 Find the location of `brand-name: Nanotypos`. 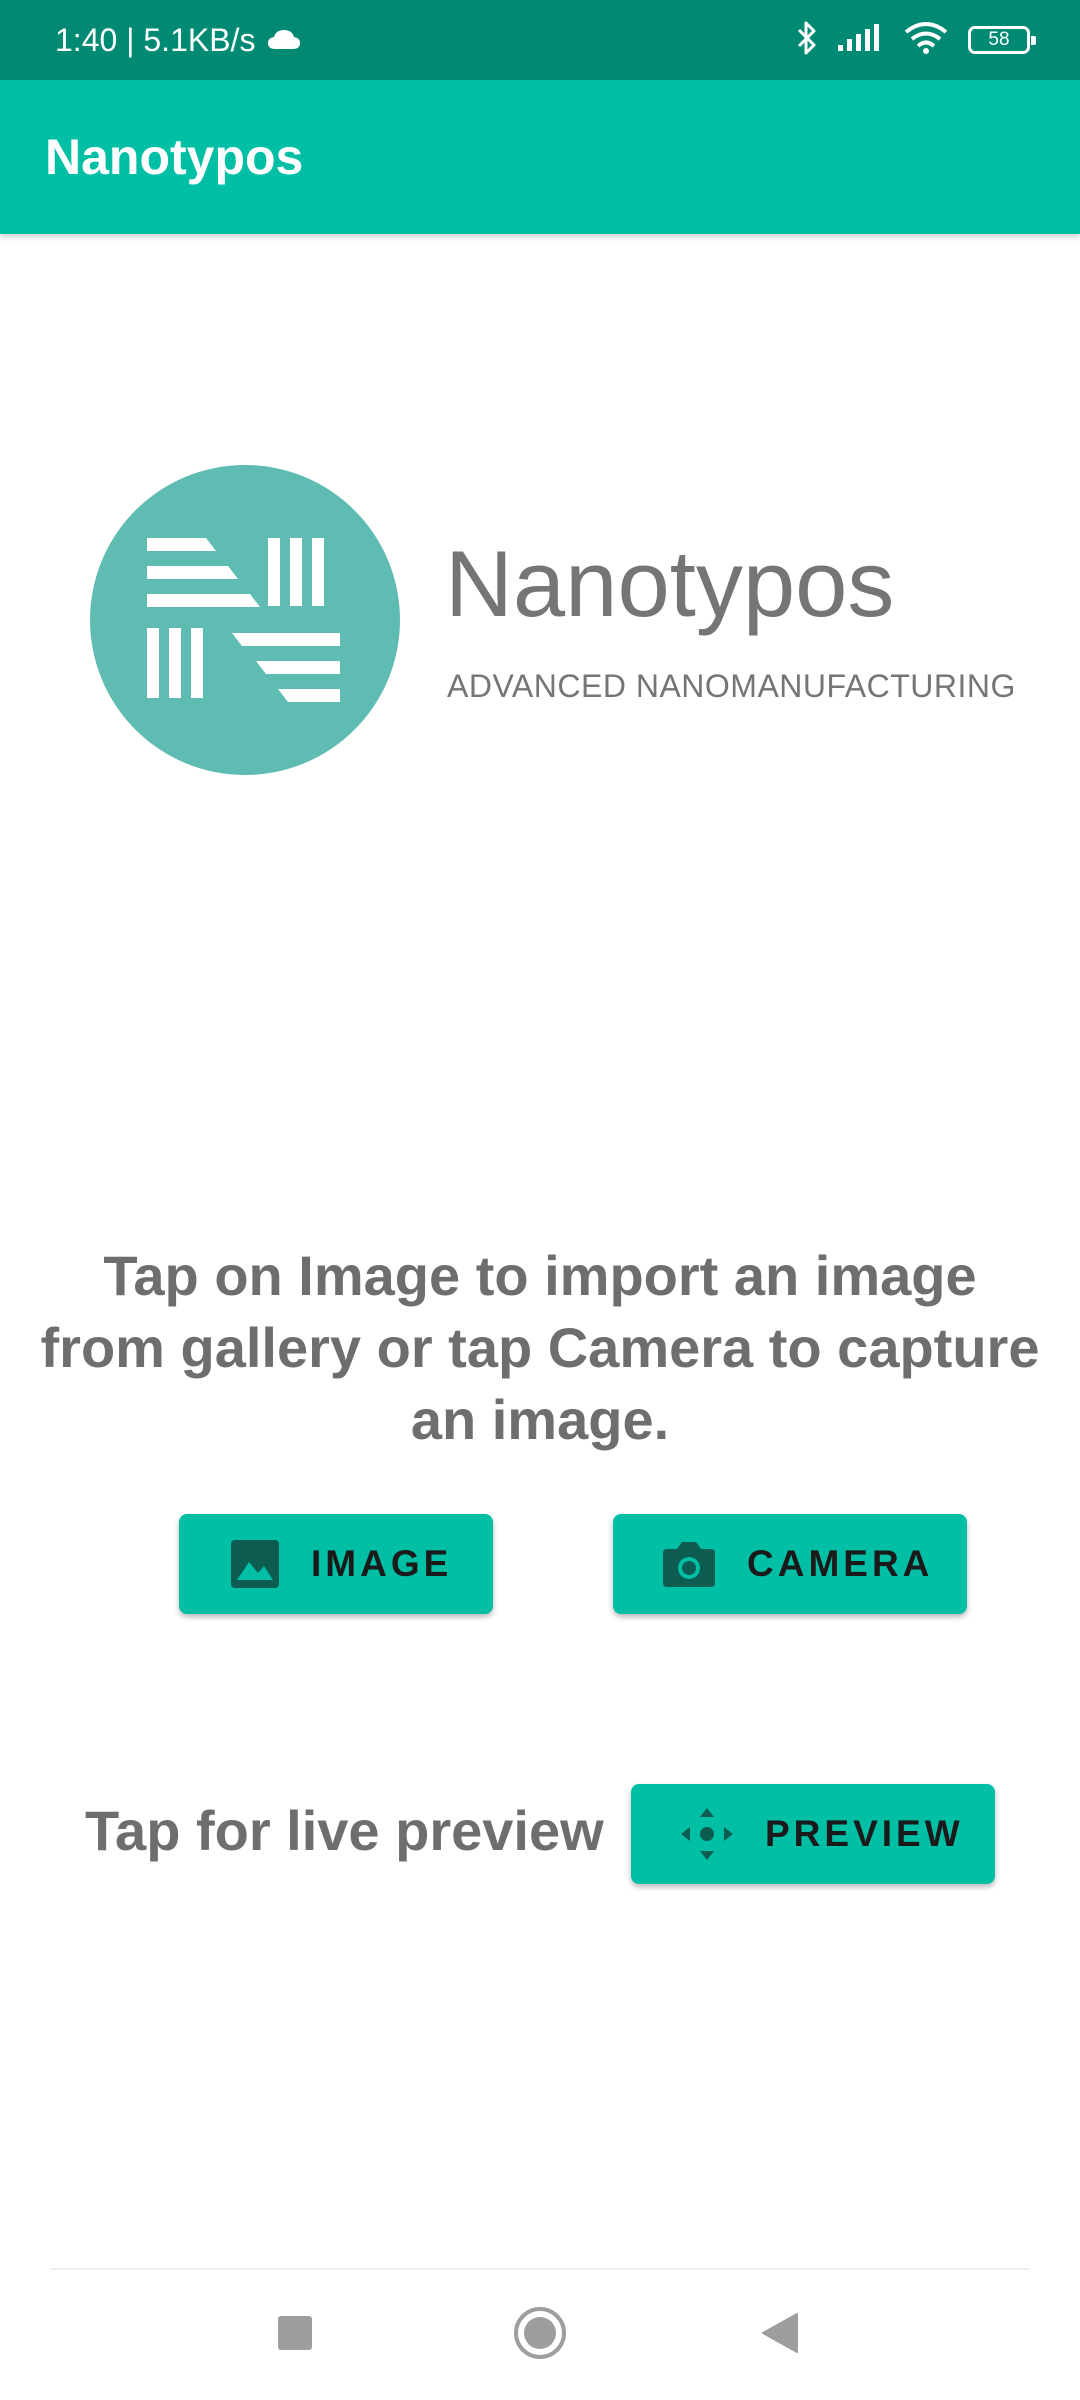

brand-name: Nanotypos is located at coordinates (670, 583).